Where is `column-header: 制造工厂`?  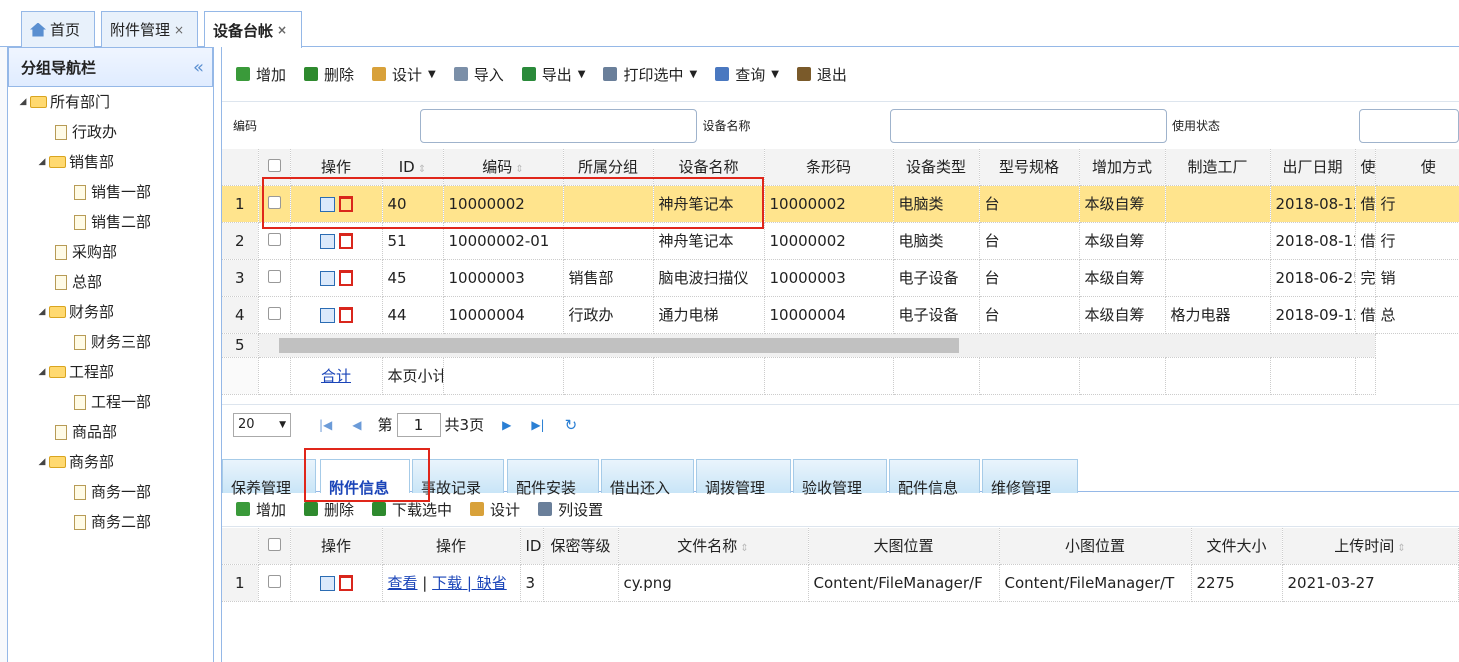 column-header: 制造工厂 is located at coordinates (1218, 167).